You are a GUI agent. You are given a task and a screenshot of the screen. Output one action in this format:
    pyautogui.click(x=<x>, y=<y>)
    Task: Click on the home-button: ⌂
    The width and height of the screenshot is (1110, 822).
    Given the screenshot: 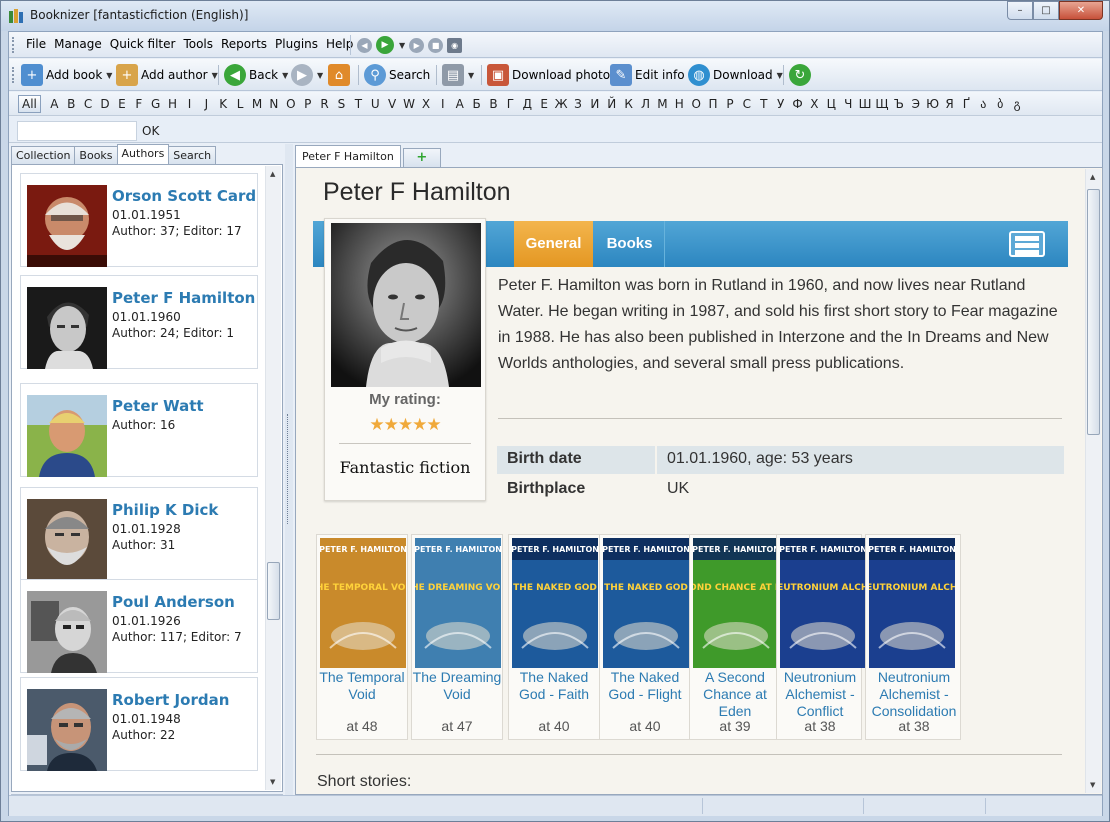 What is the action you would take?
    pyautogui.click(x=339, y=75)
    